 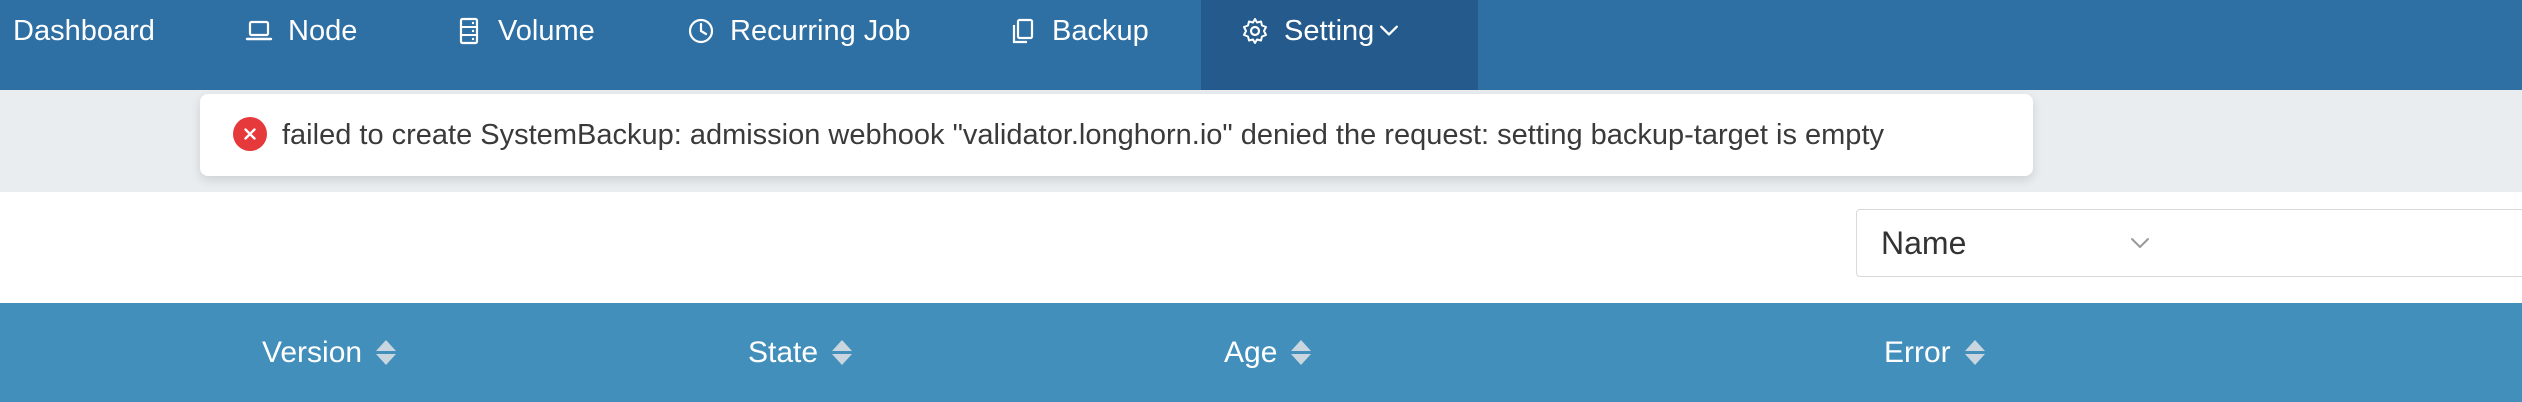 What do you see at coordinates (1329, 30) in the screenshot?
I see `nav-label-setting: Setting` at bounding box center [1329, 30].